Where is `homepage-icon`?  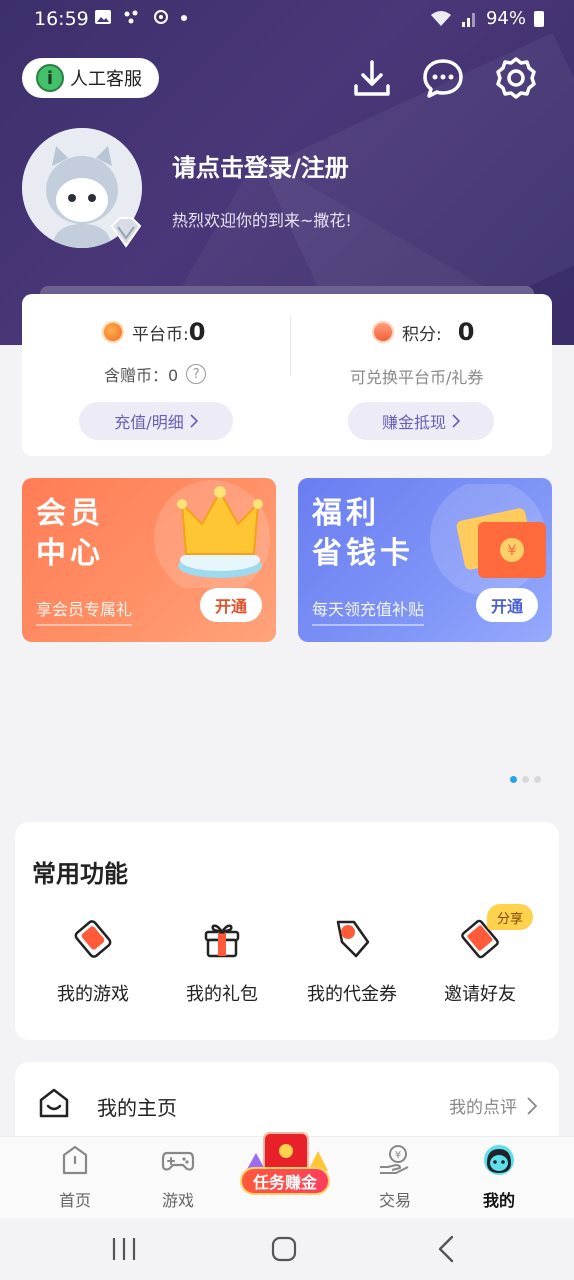
homepage-icon is located at coordinates (54, 1103).